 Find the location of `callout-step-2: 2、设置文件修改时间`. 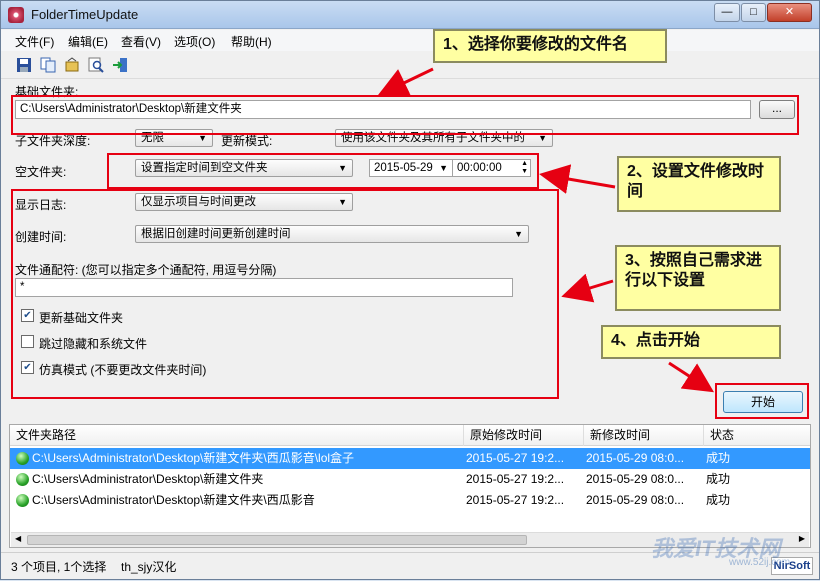

callout-step-2: 2、设置文件修改时间 is located at coordinates (699, 184).